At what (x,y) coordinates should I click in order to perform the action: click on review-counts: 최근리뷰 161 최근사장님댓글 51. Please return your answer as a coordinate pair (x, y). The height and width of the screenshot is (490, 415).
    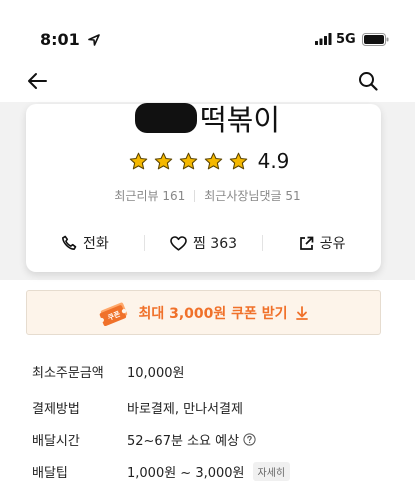
    Looking at the image, I should click on (207, 195).